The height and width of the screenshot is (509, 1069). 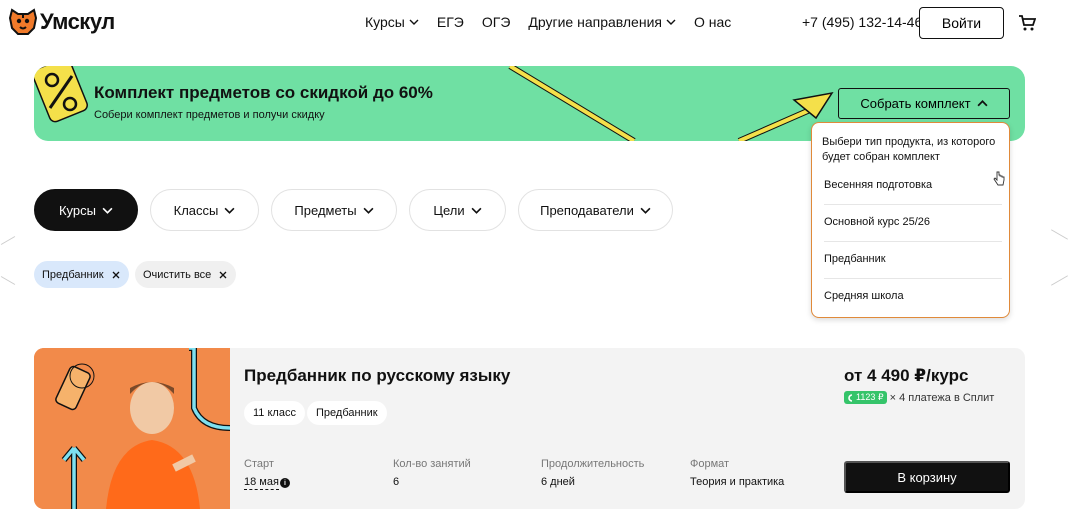 What do you see at coordinates (737, 482) in the screenshot?
I see `meta-value-format: Теория и практика` at bounding box center [737, 482].